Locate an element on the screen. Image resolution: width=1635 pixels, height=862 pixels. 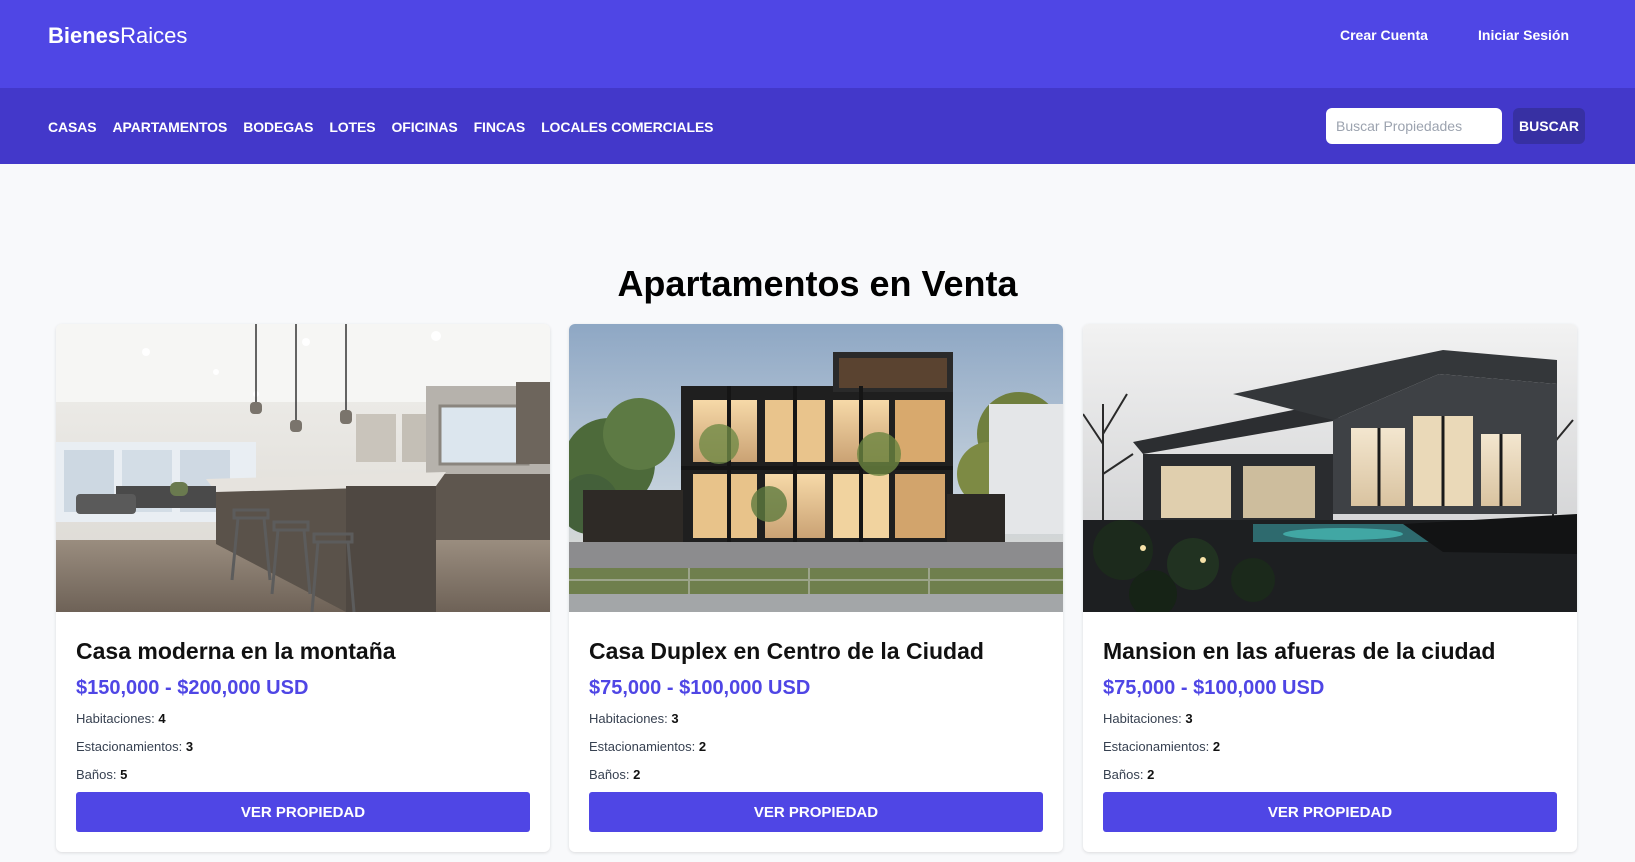
site-logo: BienesRaices is located at coordinates (117, 36).